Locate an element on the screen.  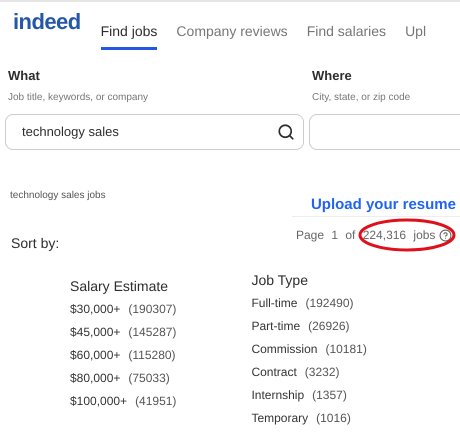
results-heading: technology sales jobs is located at coordinates (58, 195).